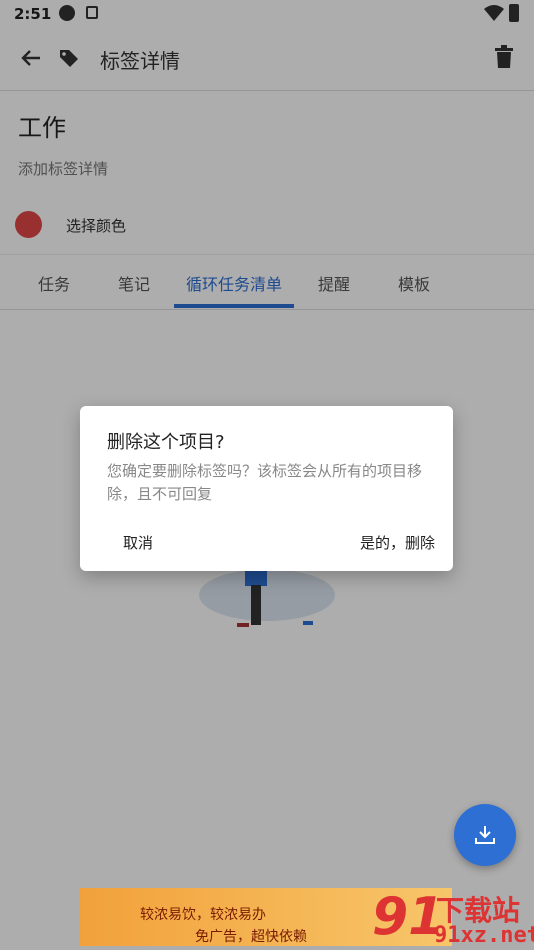 This screenshot has width=534, height=950. I want to click on cancel-button: 取消, so click(138, 542).